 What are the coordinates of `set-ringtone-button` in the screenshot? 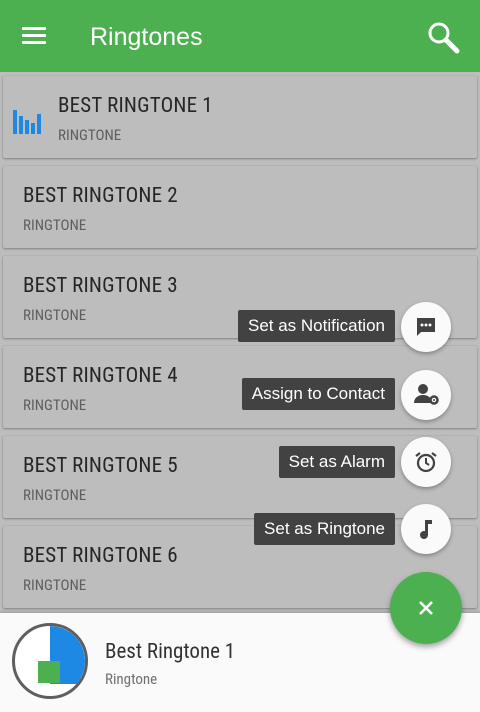 It's located at (426, 529).